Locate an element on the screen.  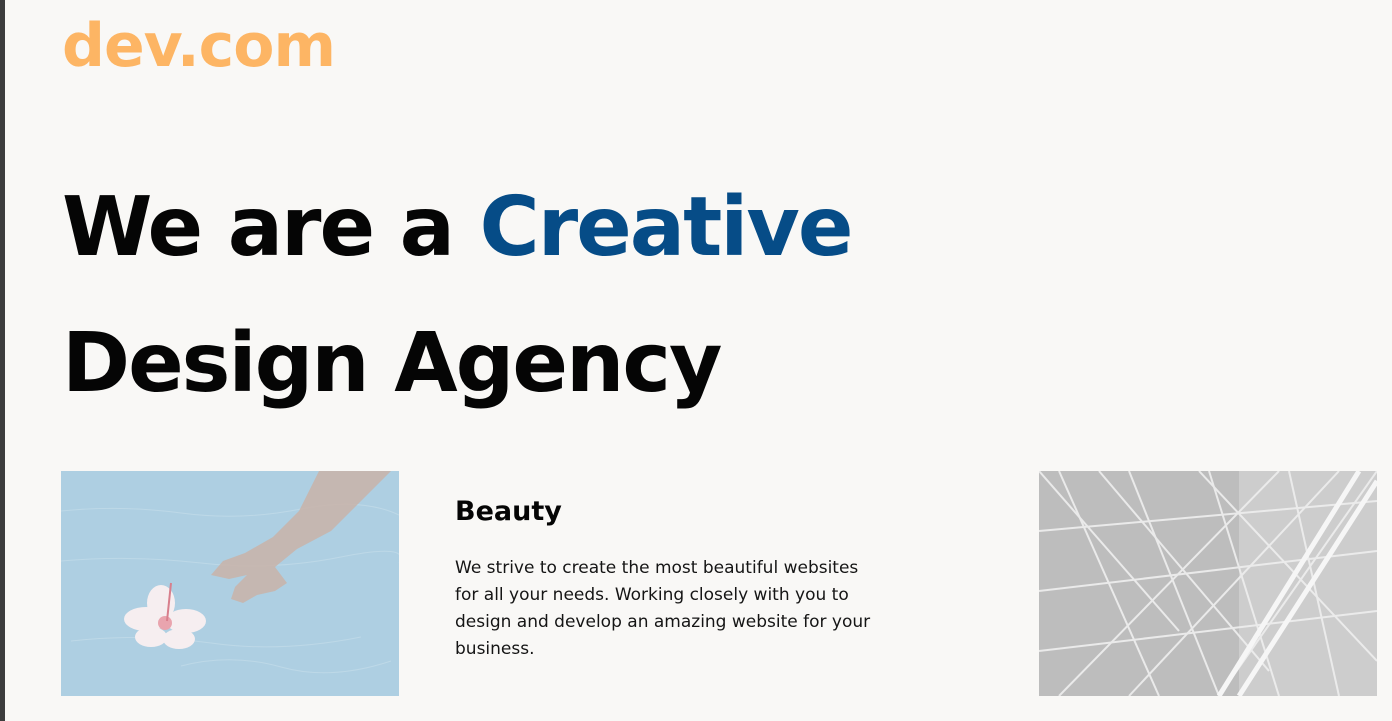
window-left-edge is located at coordinates (2, 360).